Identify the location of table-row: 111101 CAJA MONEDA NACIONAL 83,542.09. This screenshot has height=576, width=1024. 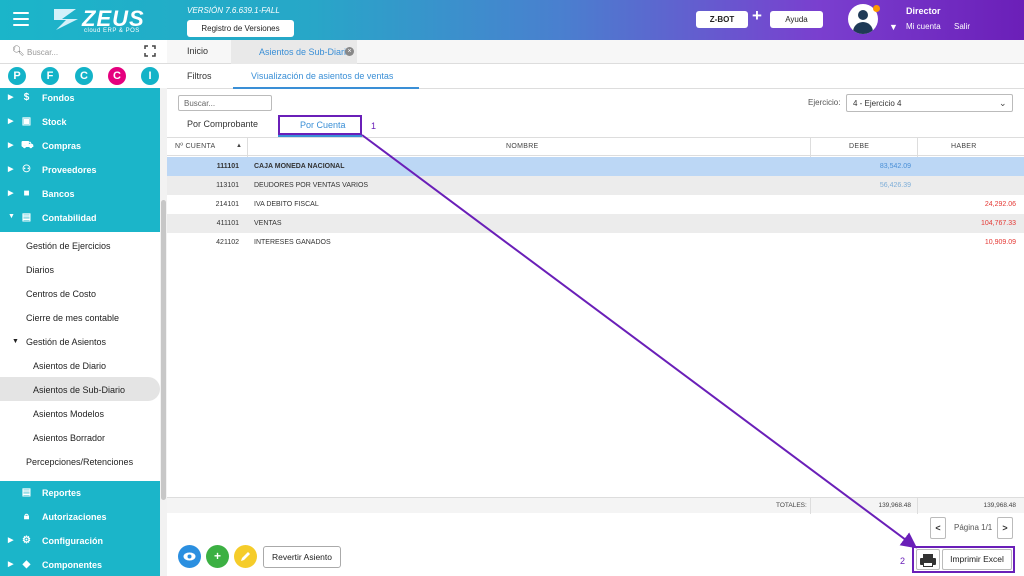
(595, 166).